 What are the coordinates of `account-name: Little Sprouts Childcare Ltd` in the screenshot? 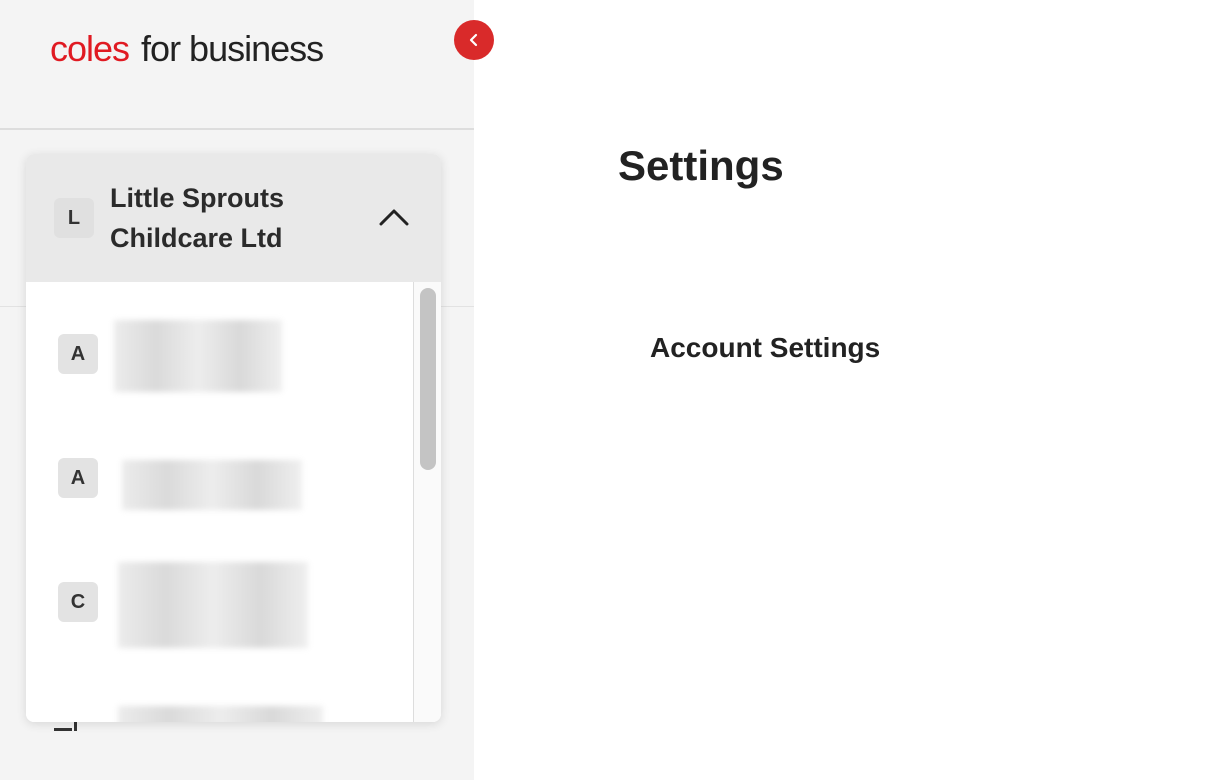 It's located at (197, 218).